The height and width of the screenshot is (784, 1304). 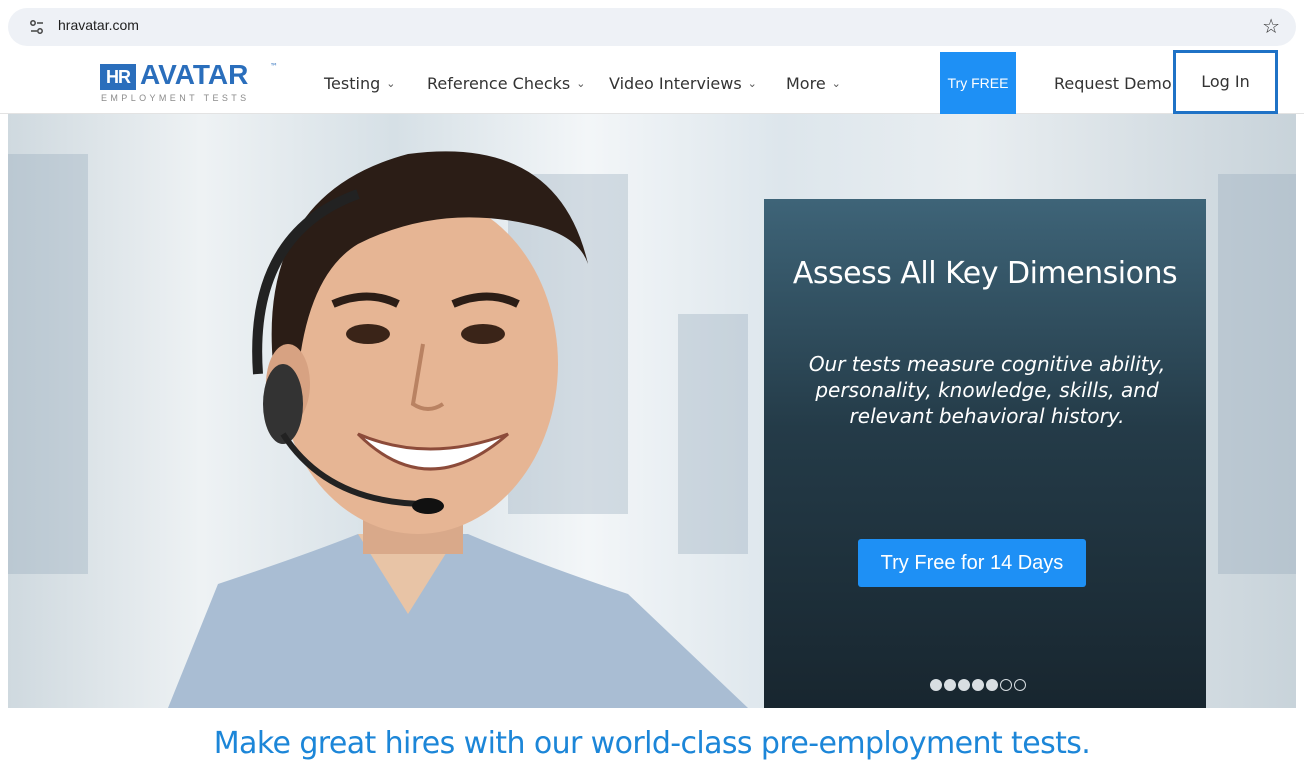 I want to click on logo-wordmark: AVATAR, so click(x=194, y=74).